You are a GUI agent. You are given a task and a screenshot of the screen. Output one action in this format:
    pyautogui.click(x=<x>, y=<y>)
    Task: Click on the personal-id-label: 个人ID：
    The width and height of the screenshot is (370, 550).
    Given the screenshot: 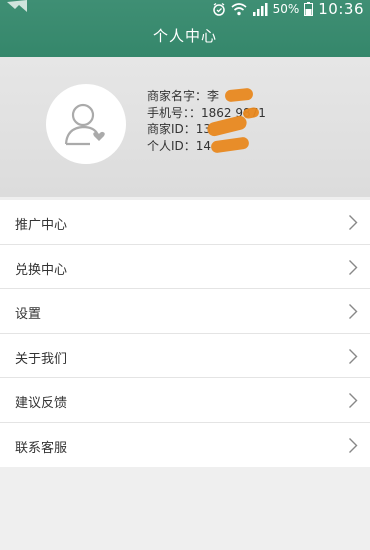 What is the action you would take?
    pyautogui.click(x=171, y=145)
    